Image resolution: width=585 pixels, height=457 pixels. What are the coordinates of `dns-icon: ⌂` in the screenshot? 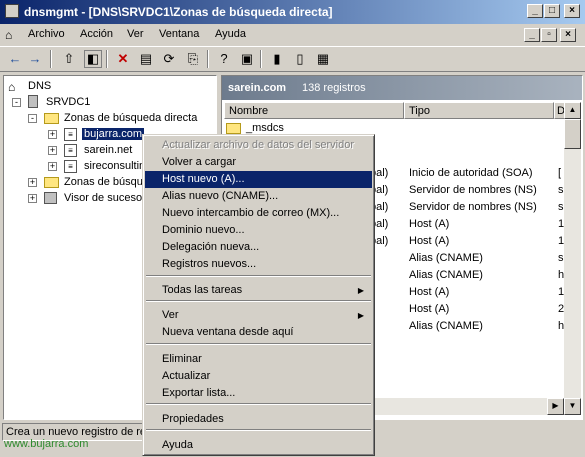 It's located at (12, 87).